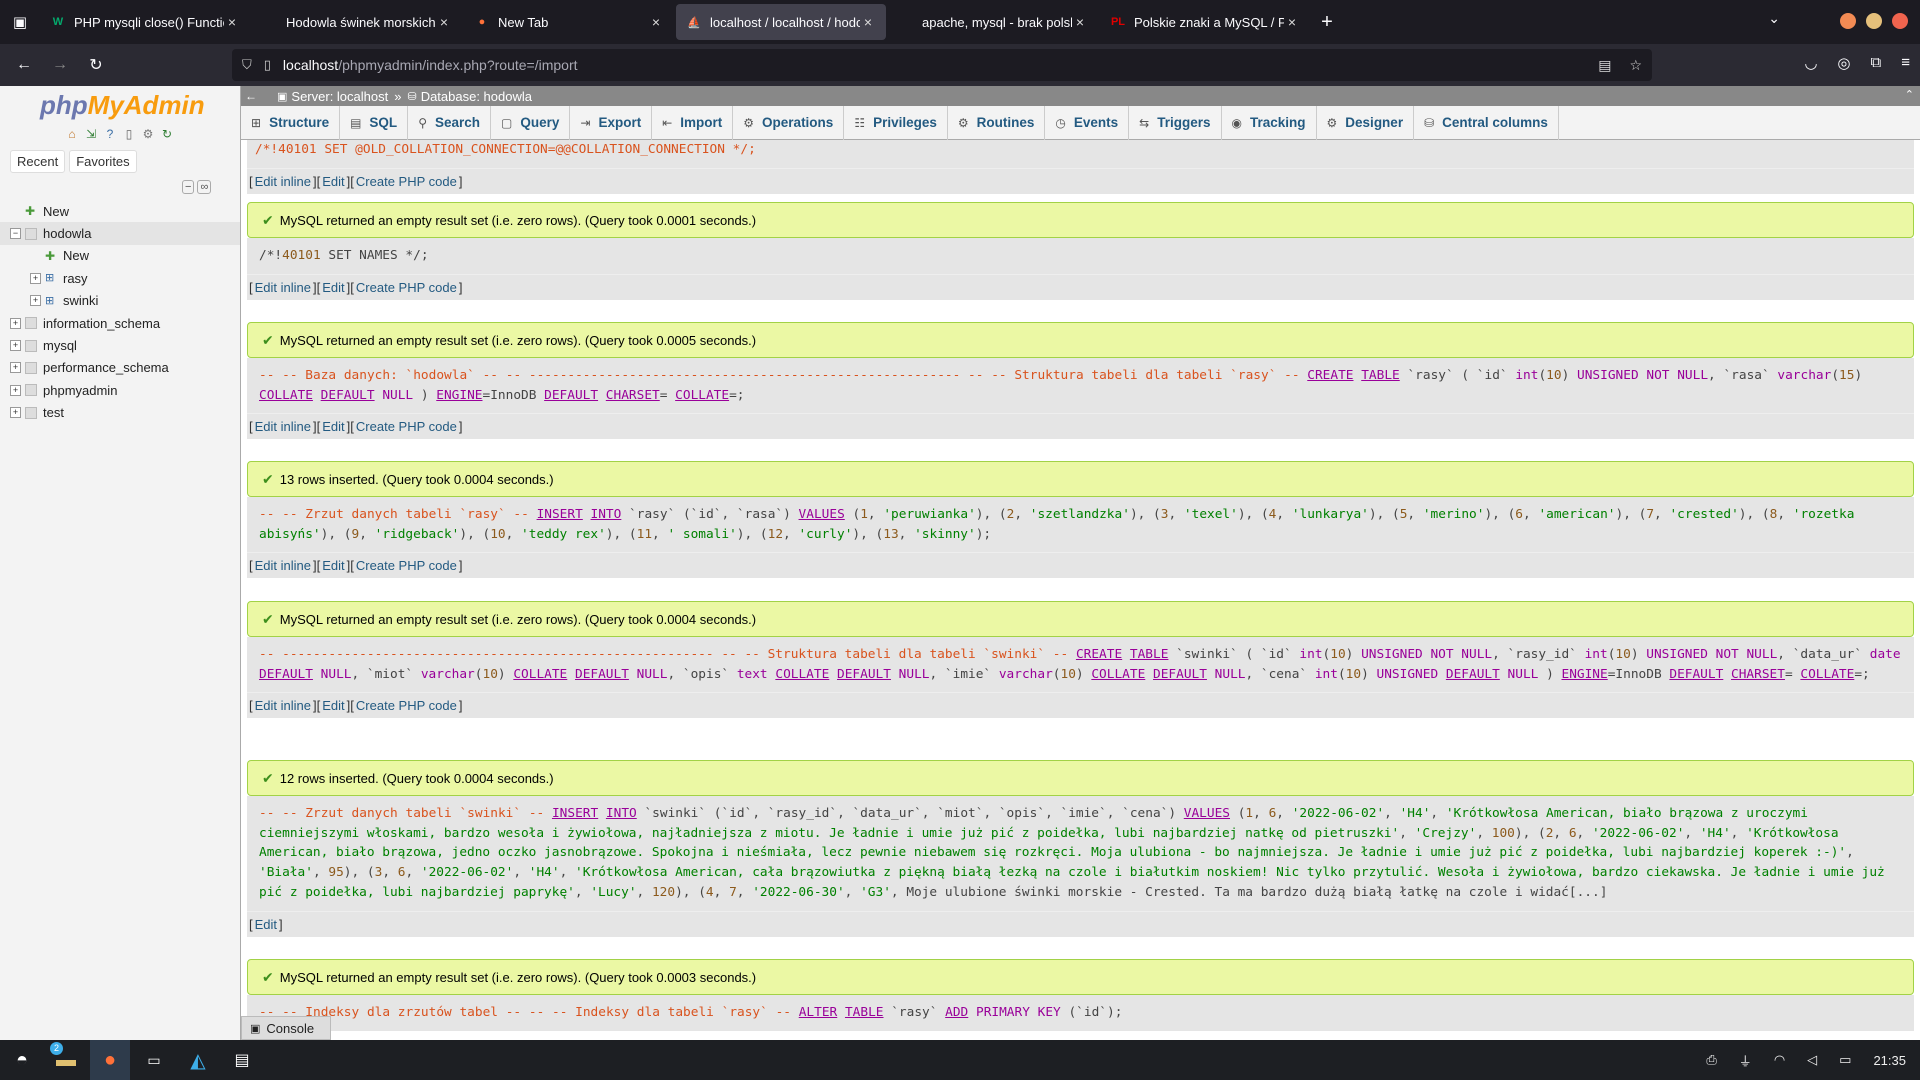 The width and height of the screenshot is (1920, 1080). What do you see at coordinates (129, 134) in the screenshot?
I see `docs-icon: ▯` at bounding box center [129, 134].